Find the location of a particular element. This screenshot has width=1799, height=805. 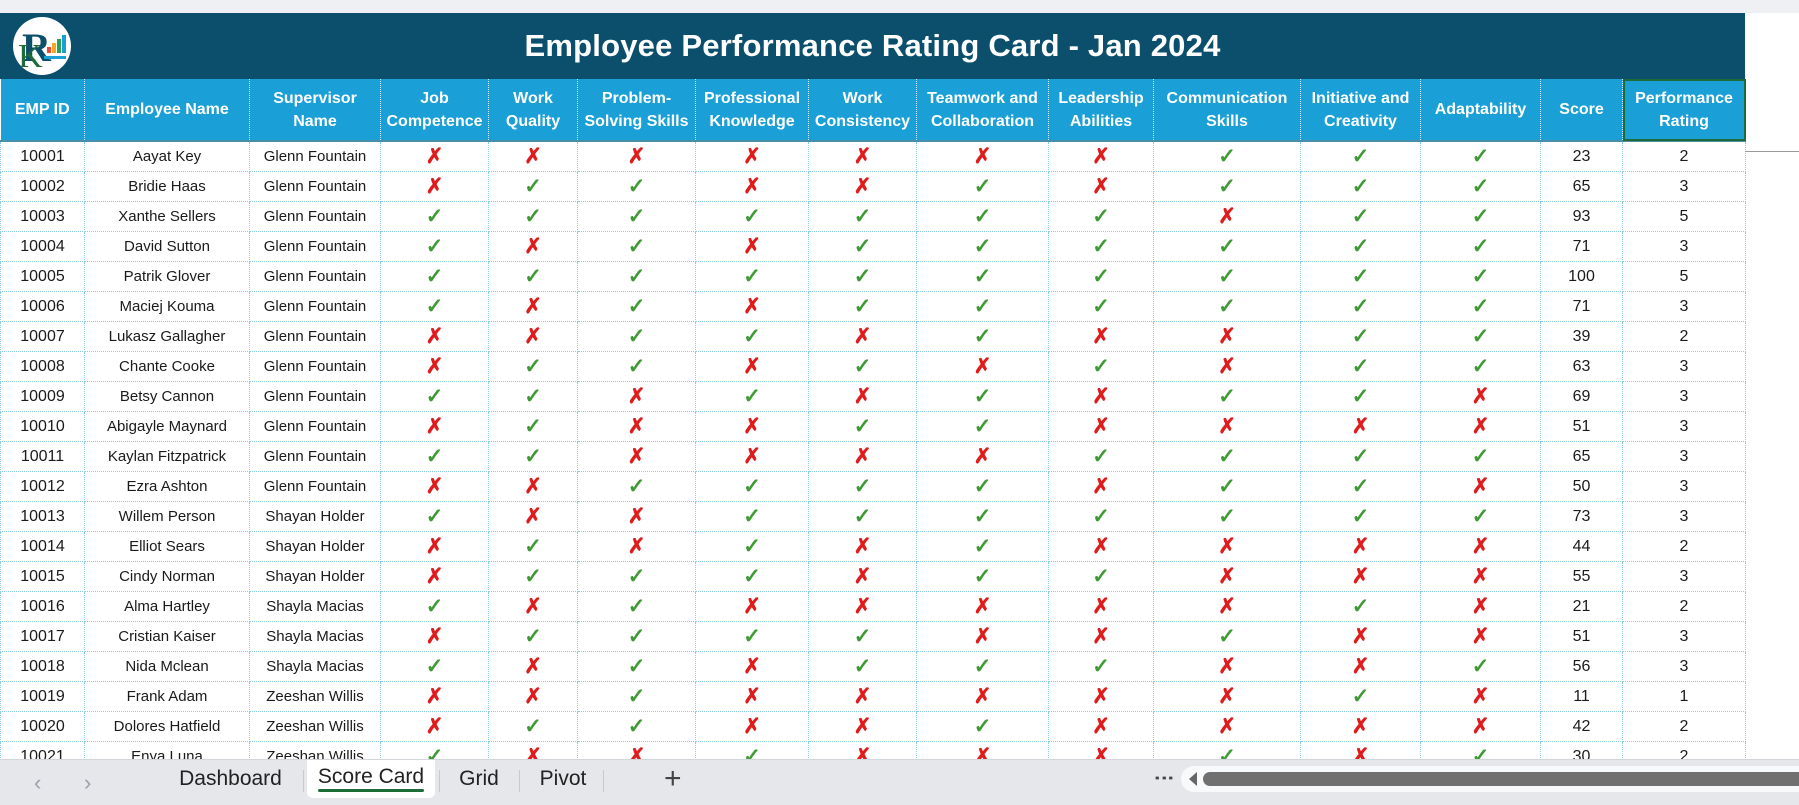

emp-id-cell: 10009 is located at coordinates (42, 396).